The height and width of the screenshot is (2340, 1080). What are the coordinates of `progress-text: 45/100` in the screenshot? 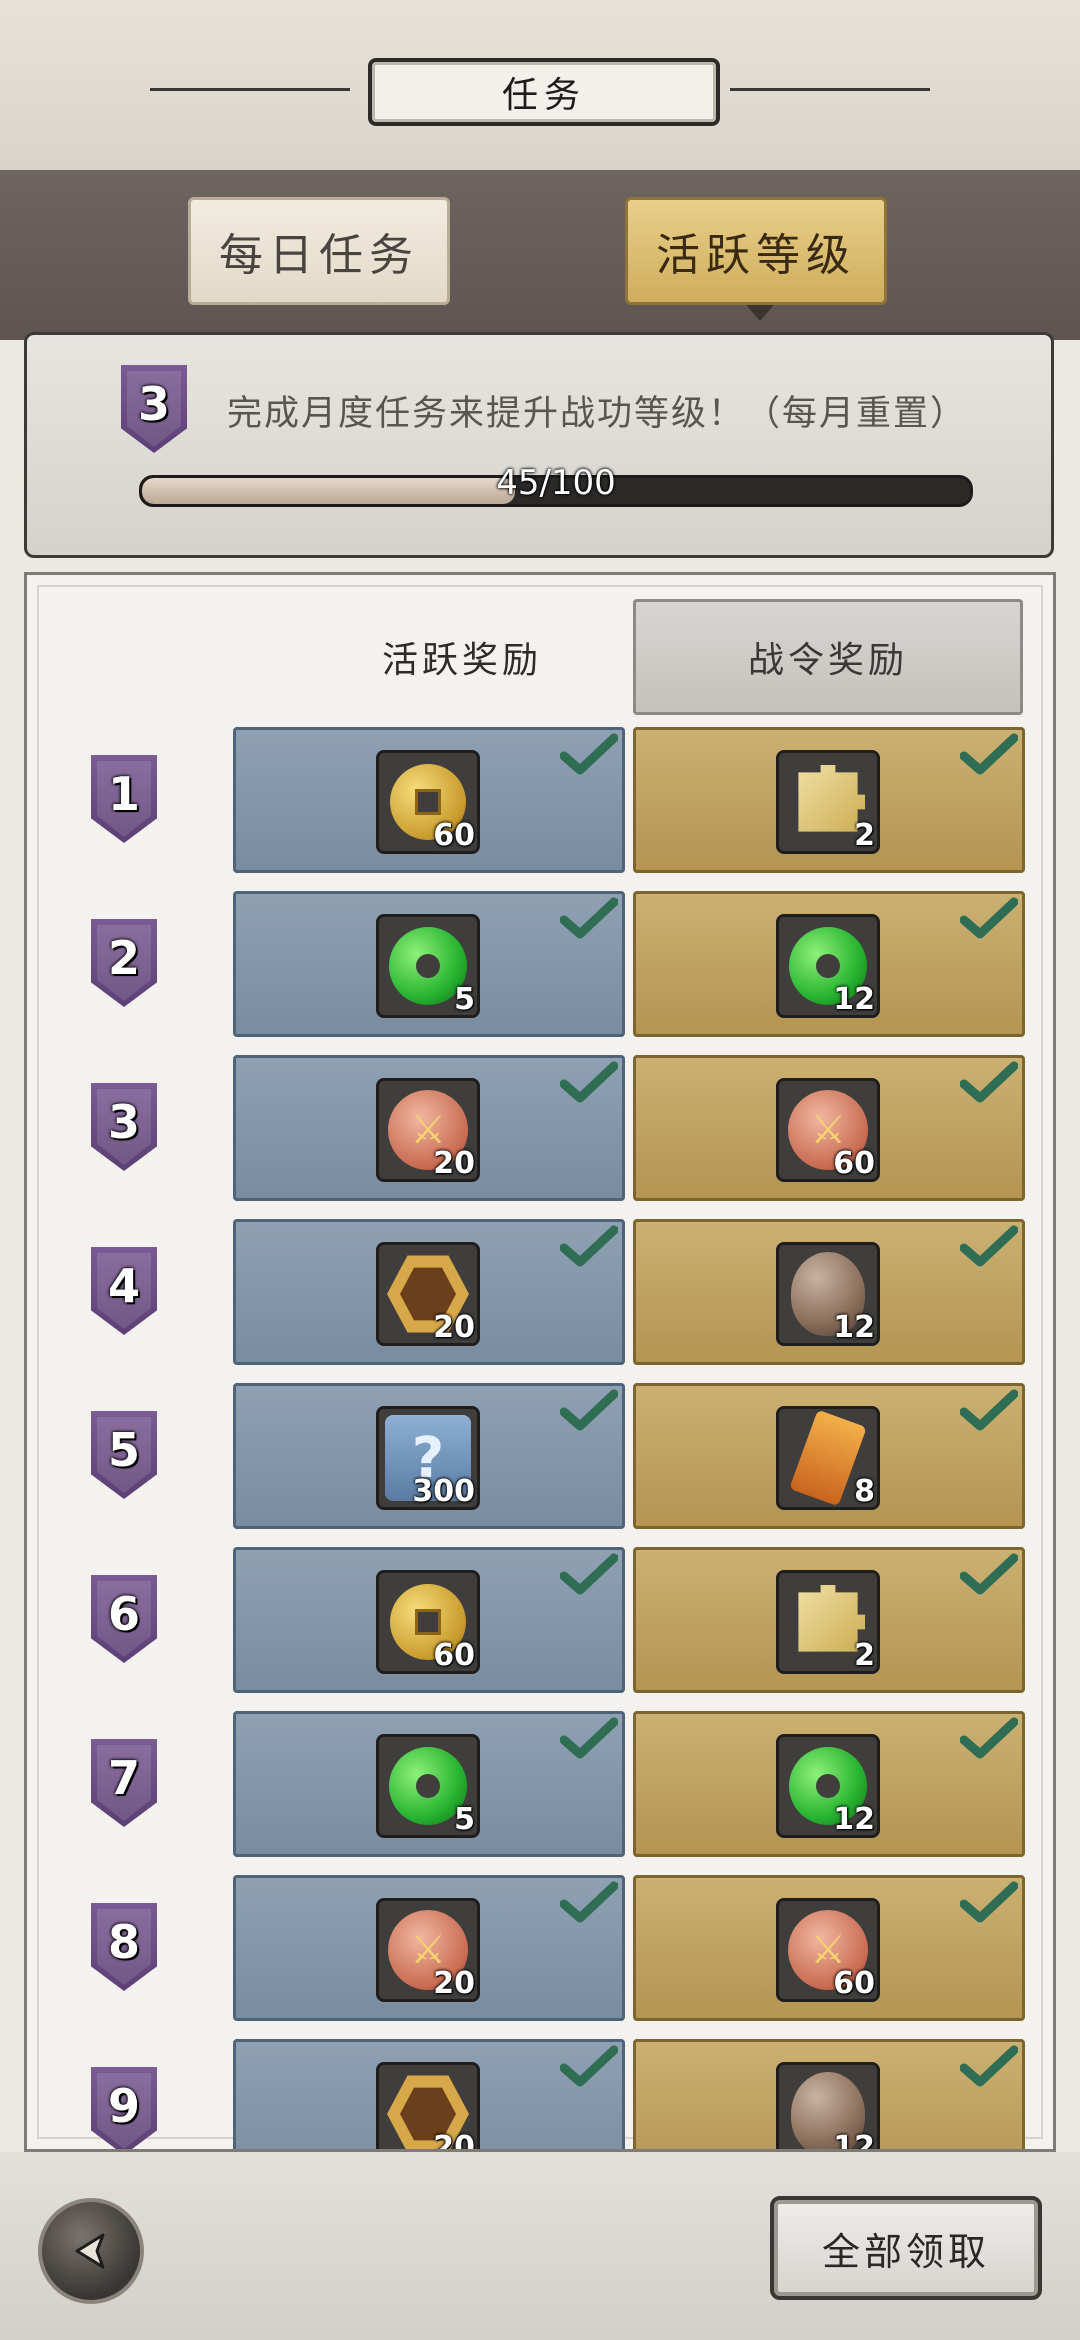 It's located at (556, 483).